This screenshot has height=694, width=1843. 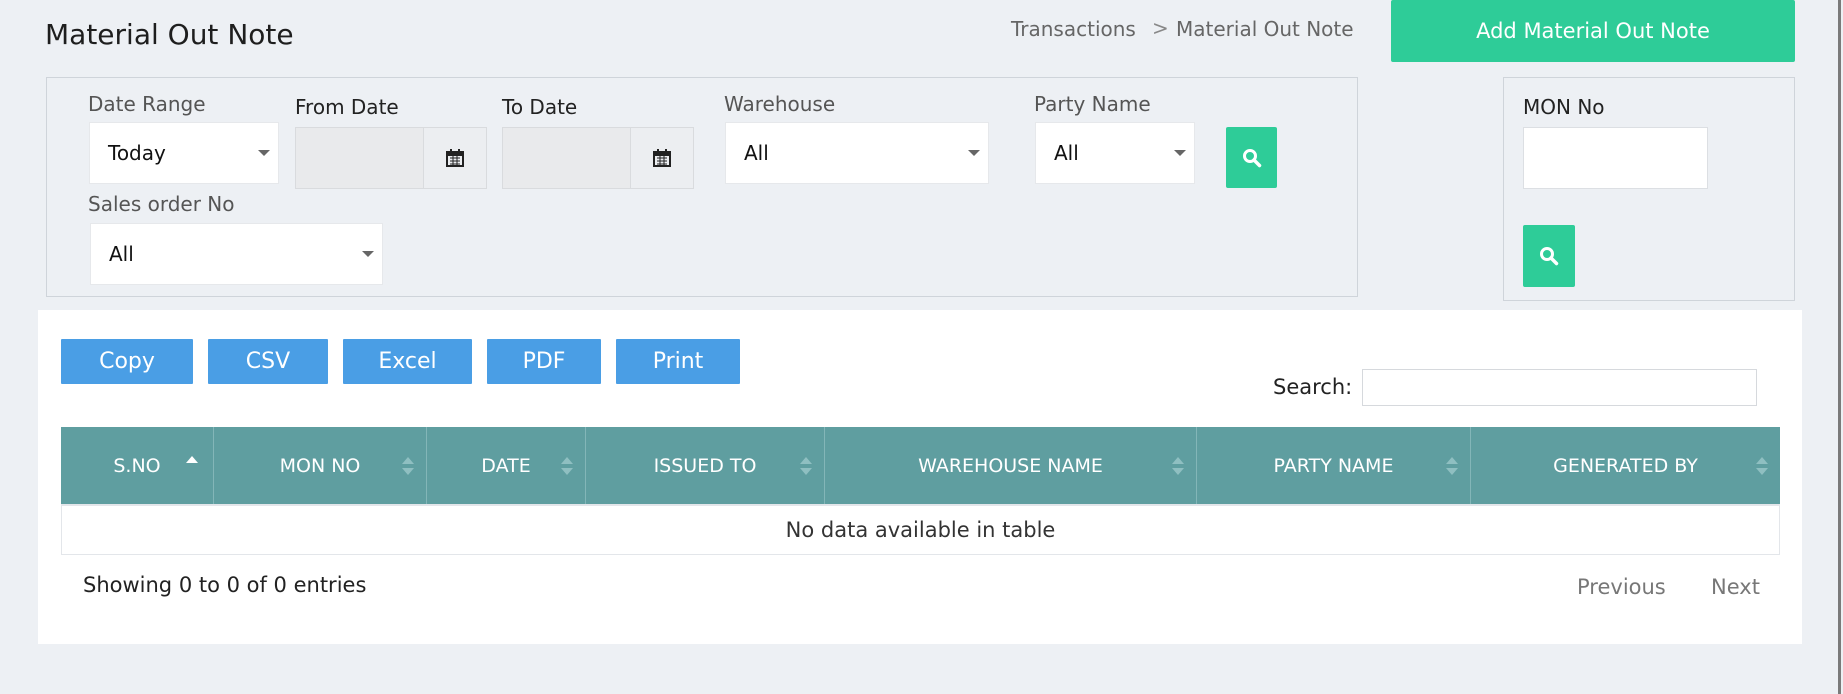 What do you see at coordinates (1615, 158) in the screenshot?
I see `mon-no-input` at bounding box center [1615, 158].